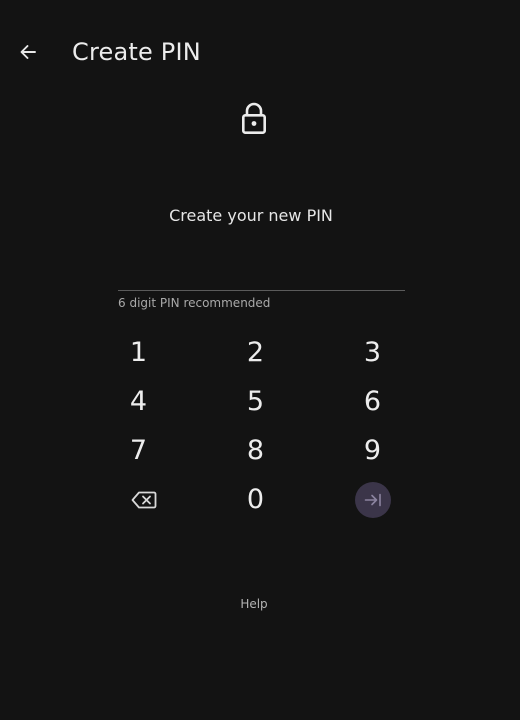 This screenshot has height=720, width=520. I want to click on key-label: 8, so click(255, 450).